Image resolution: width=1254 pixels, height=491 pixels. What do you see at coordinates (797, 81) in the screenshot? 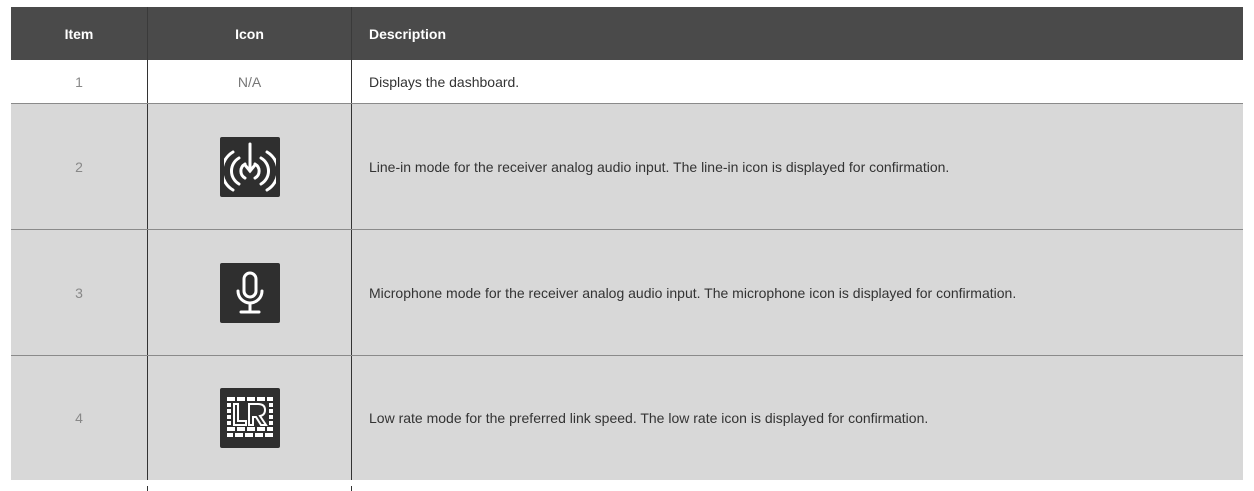
I see `row-description: Displays the dashboard.` at bounding box center [797, 81].